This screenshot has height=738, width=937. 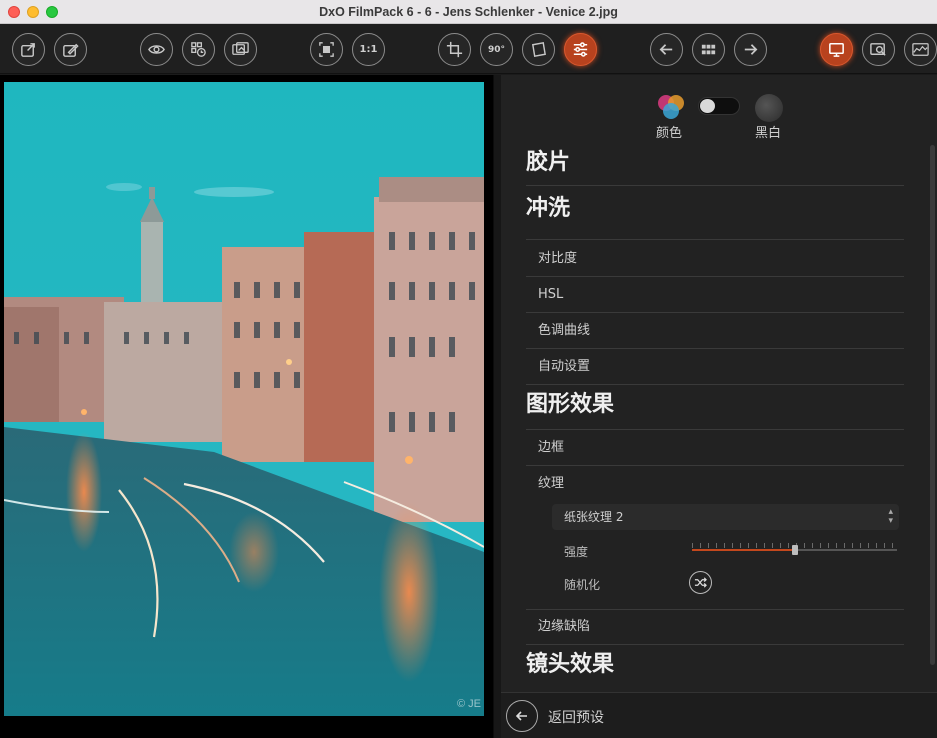 I want to click on display-mode-button, so click(x=836, y=49).